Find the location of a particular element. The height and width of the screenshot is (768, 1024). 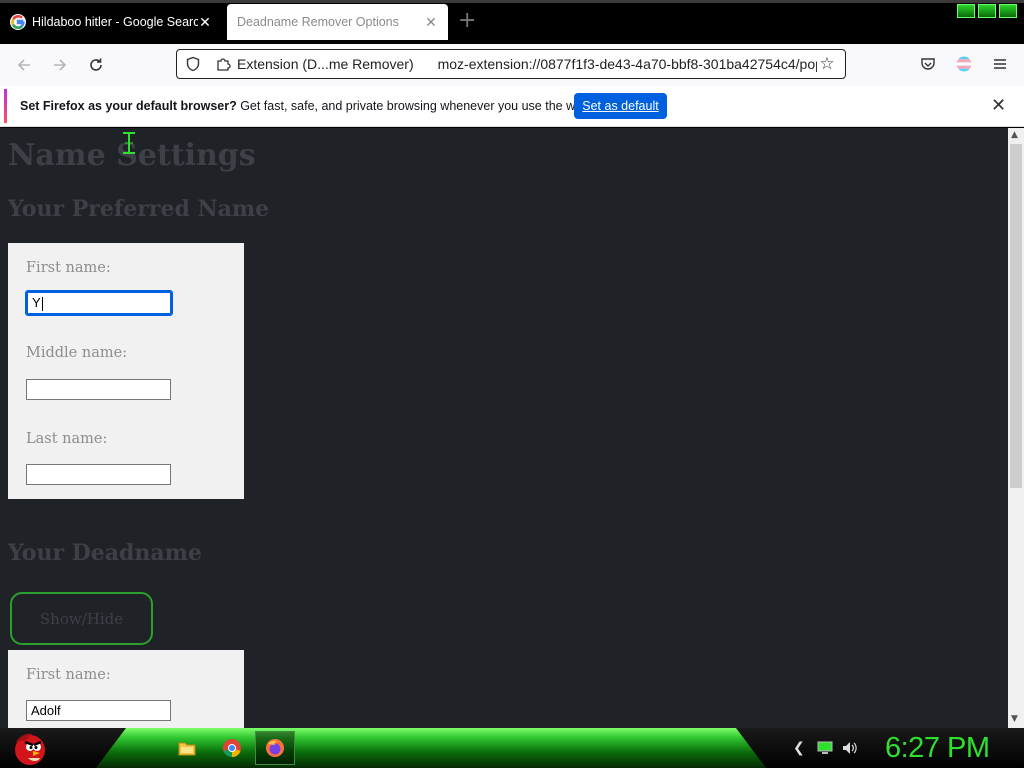

tab-strip-border is located at coordinates (512, 1).